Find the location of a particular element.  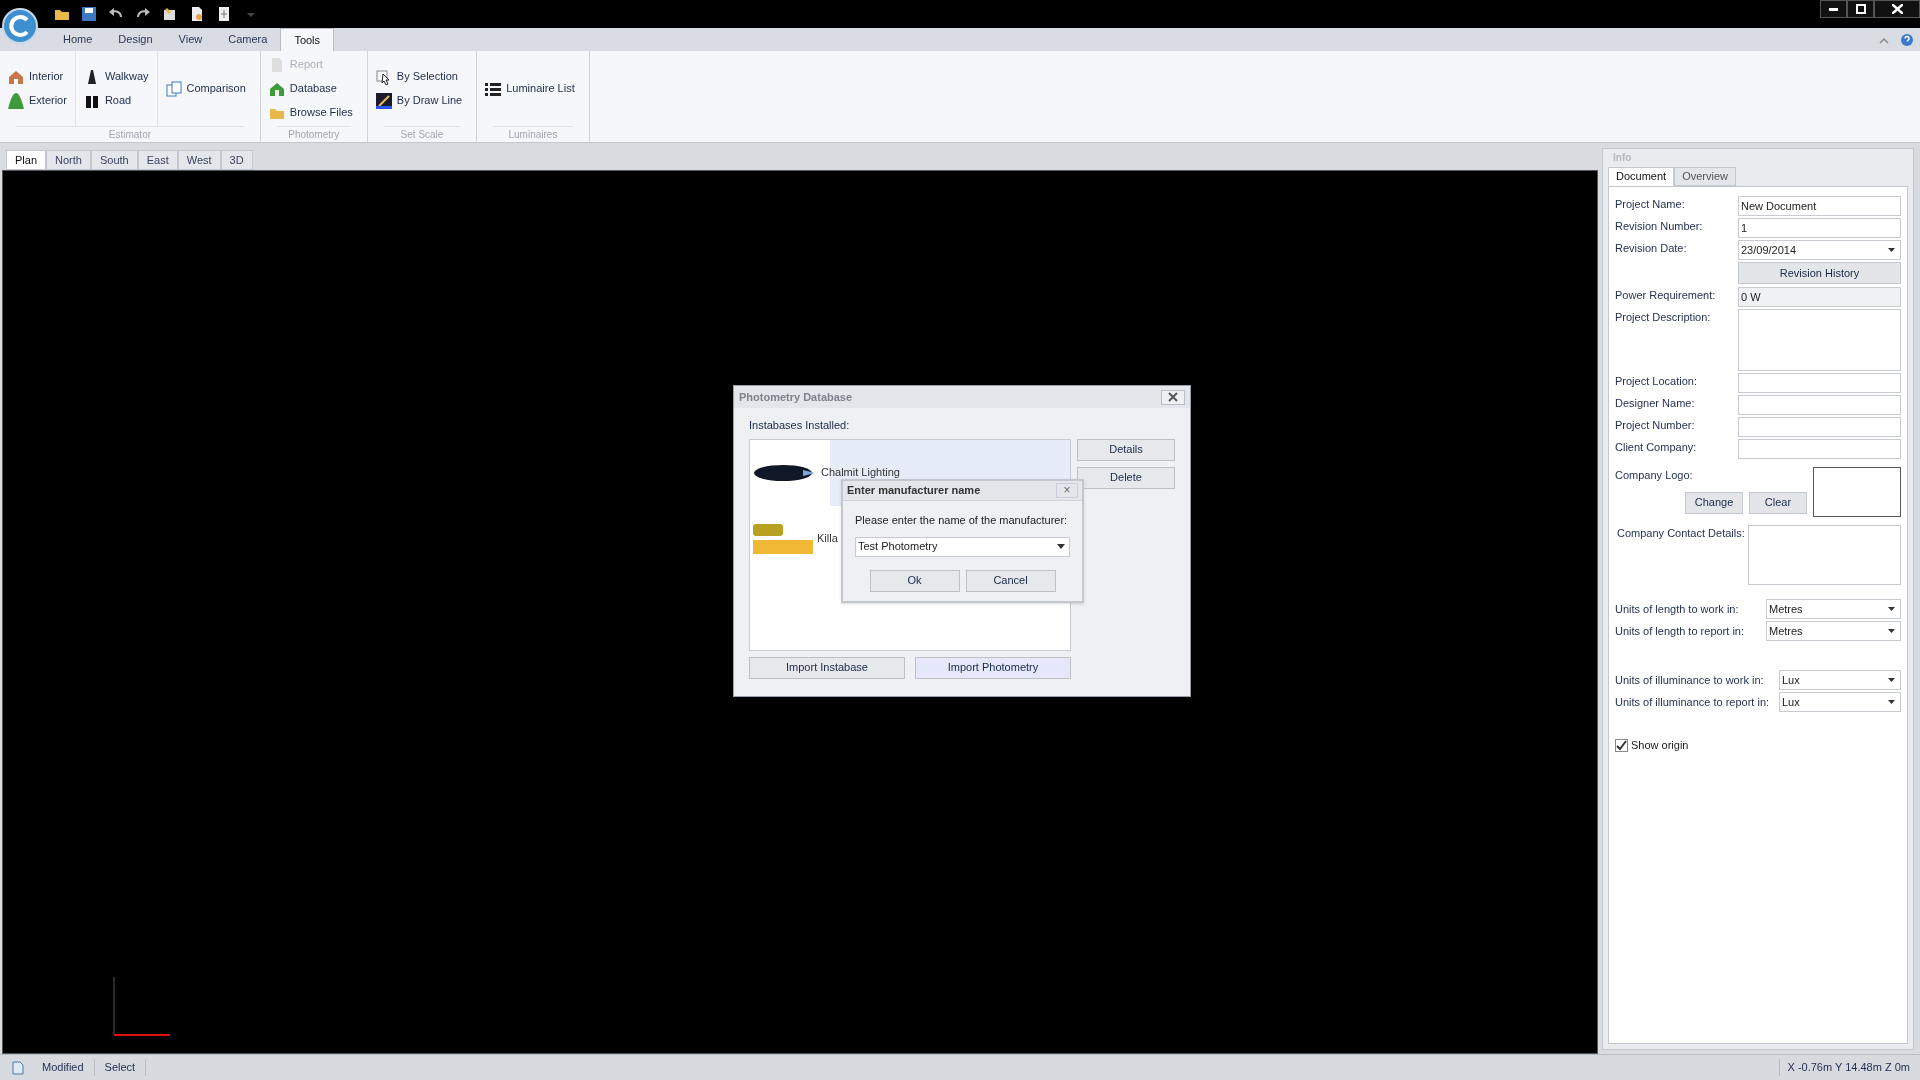

text-field: 0 W is located at coordinates (1819, 297).